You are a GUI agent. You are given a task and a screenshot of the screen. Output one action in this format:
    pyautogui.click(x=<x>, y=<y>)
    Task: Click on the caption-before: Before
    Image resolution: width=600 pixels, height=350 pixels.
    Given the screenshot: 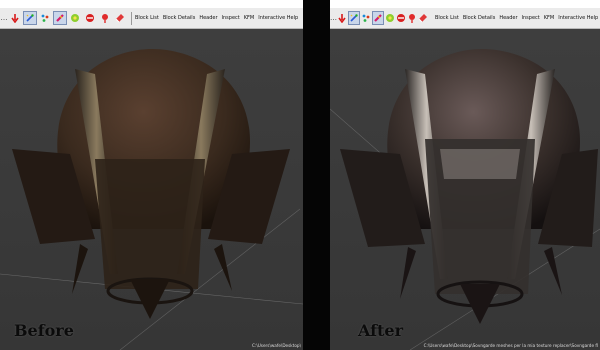 What is the action you would take?
    pyautogui.click(x=44, y=330)
    